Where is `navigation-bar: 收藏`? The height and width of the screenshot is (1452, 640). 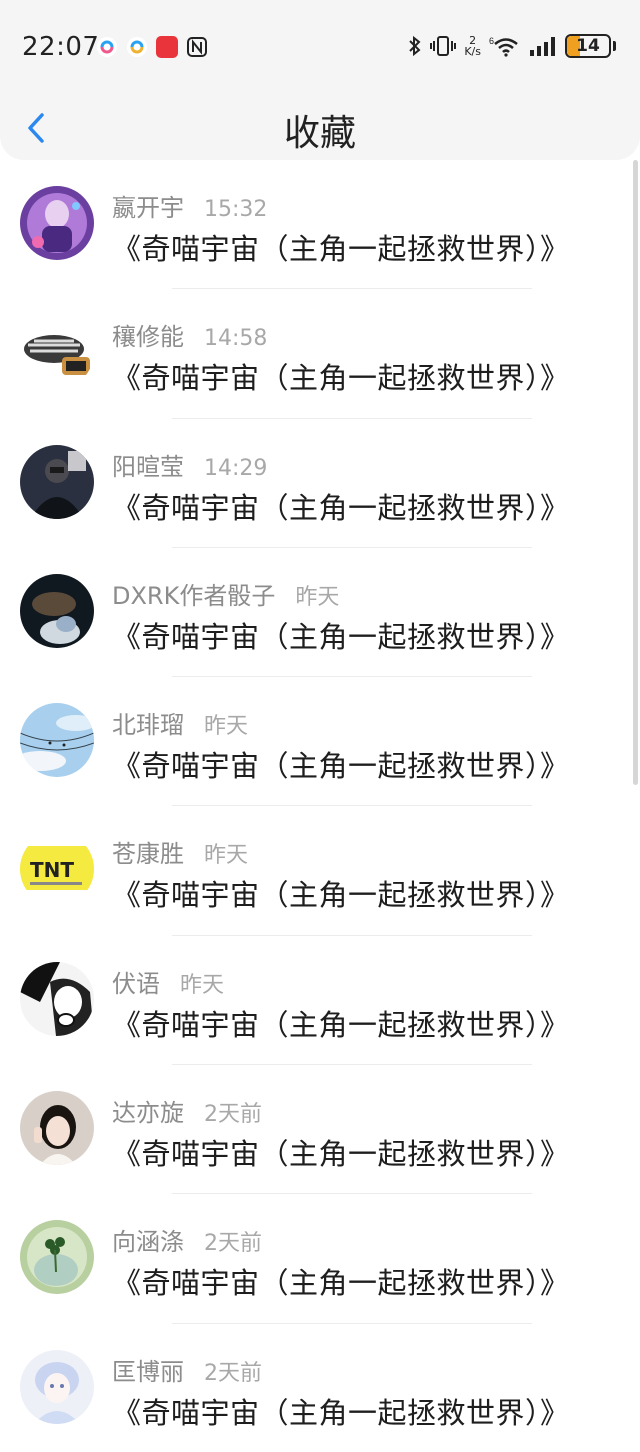
navigation-bar: 收藏 is located at coordinates (320, 128).